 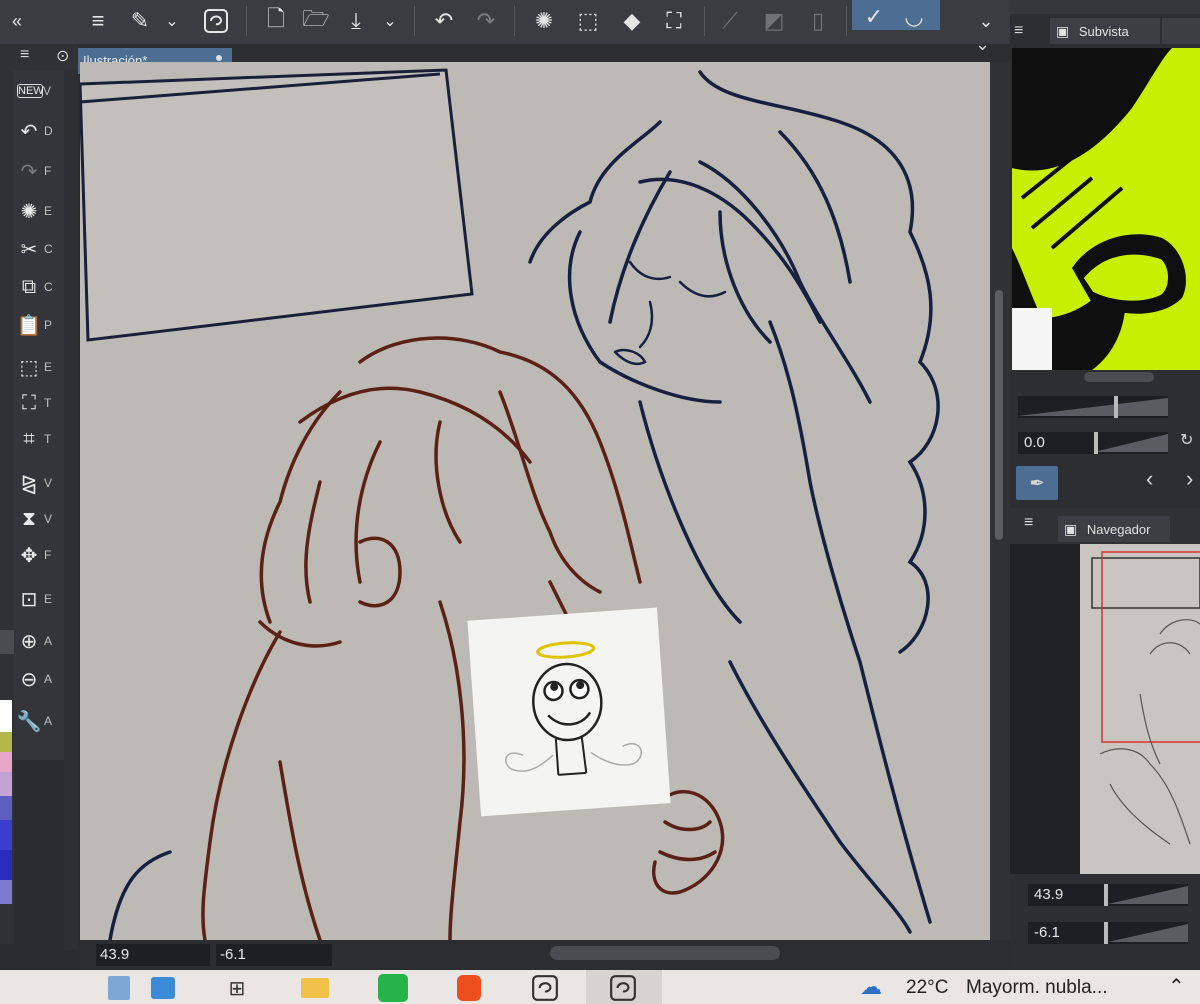 I want to click on tool-paste: 📋 P, so click(x=39, y=325).